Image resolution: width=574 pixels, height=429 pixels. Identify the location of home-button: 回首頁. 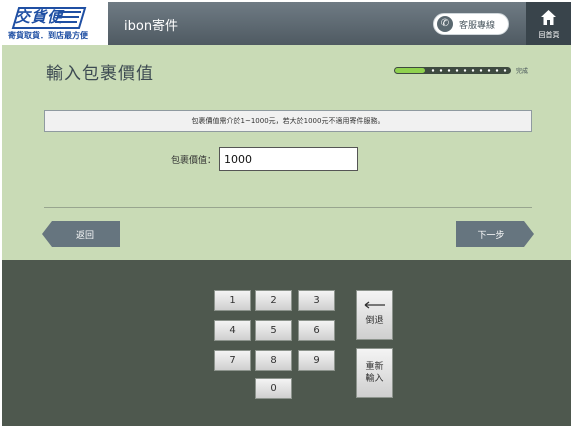
(548, 23).